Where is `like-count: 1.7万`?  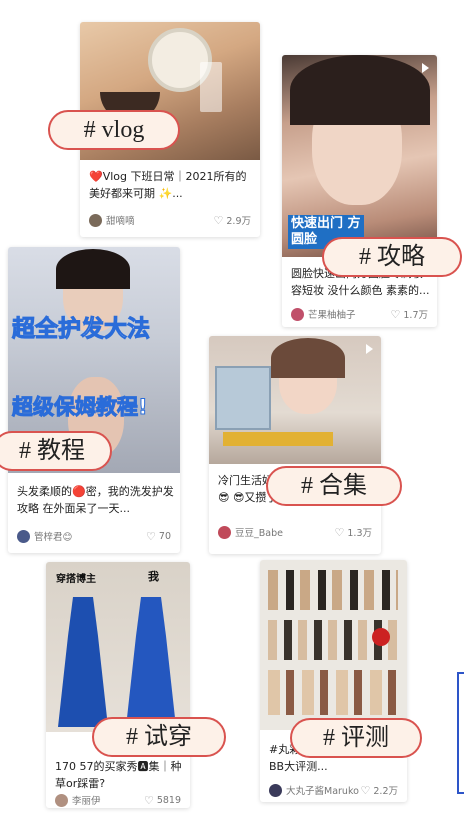
like-count: 1.7万 is located at coordinates (415, 315).